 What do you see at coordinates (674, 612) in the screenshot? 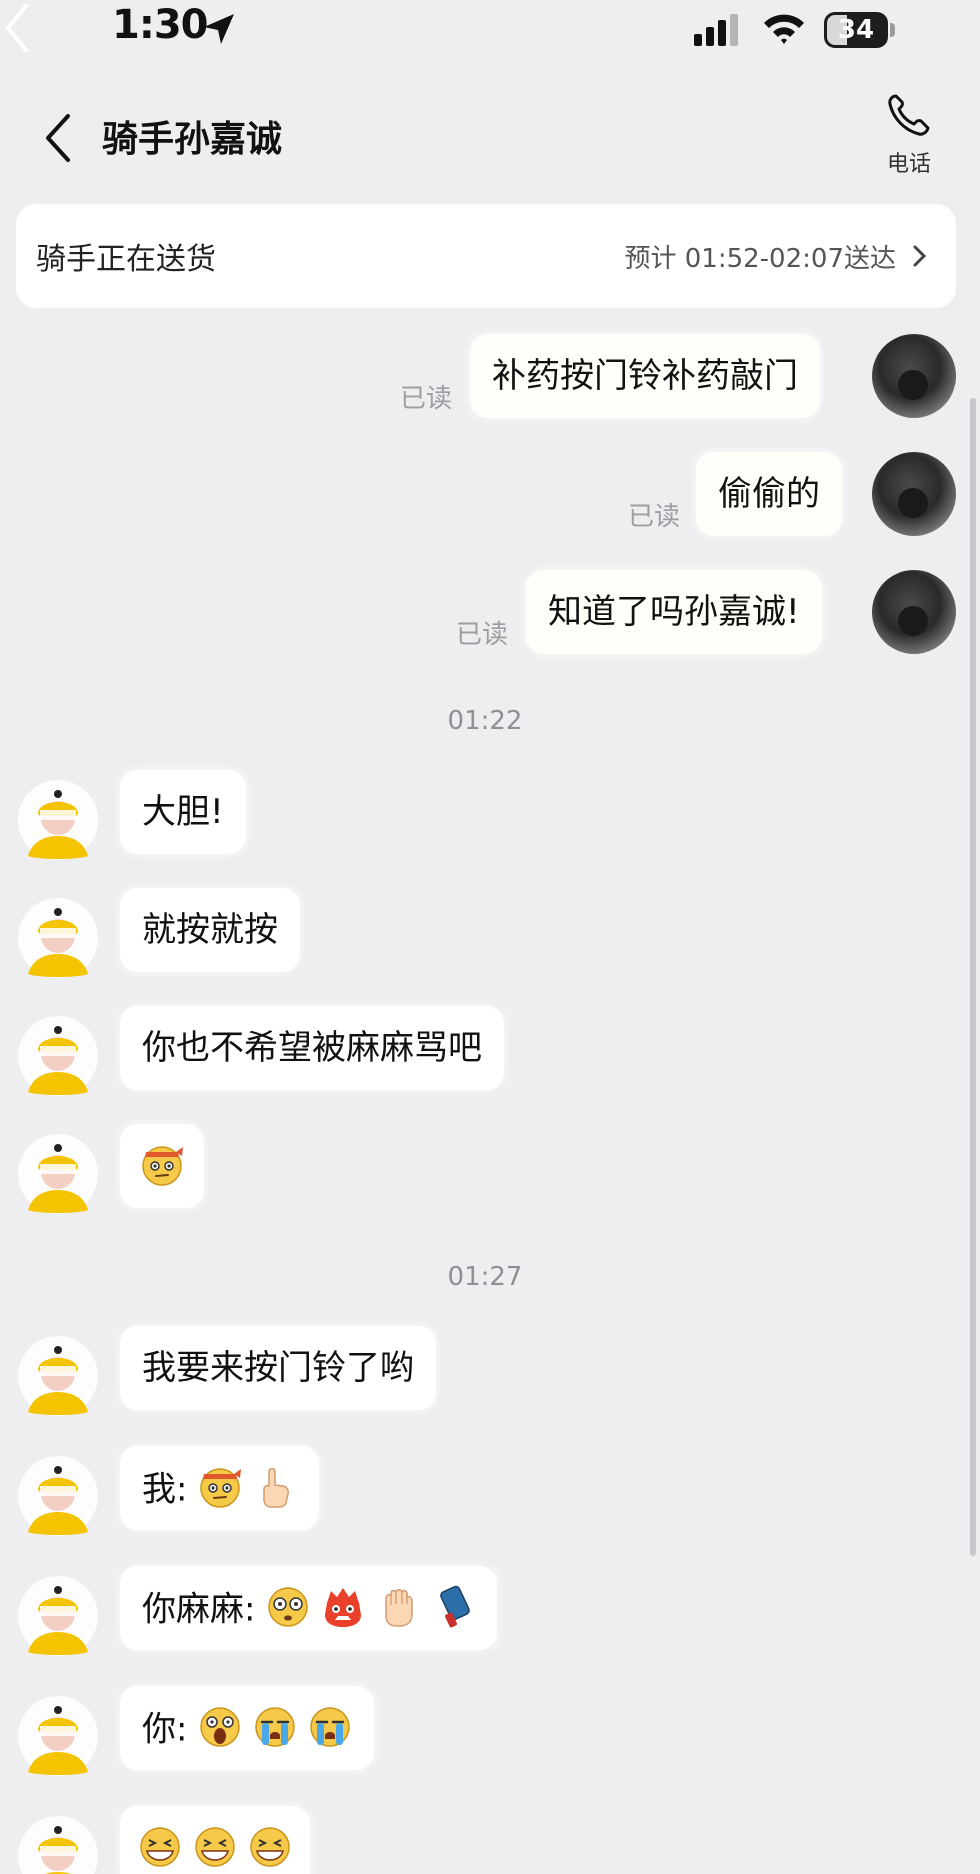
I see `message-bubble-outgoing: 知道了吗孙嘉诚!` at bounding box center [674, 612].